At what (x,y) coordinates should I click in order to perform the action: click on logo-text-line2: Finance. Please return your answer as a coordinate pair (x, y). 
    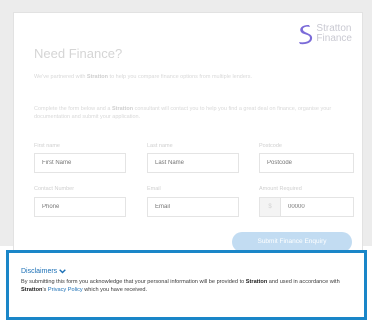
    Looking at the image, I should click on (334, 38).